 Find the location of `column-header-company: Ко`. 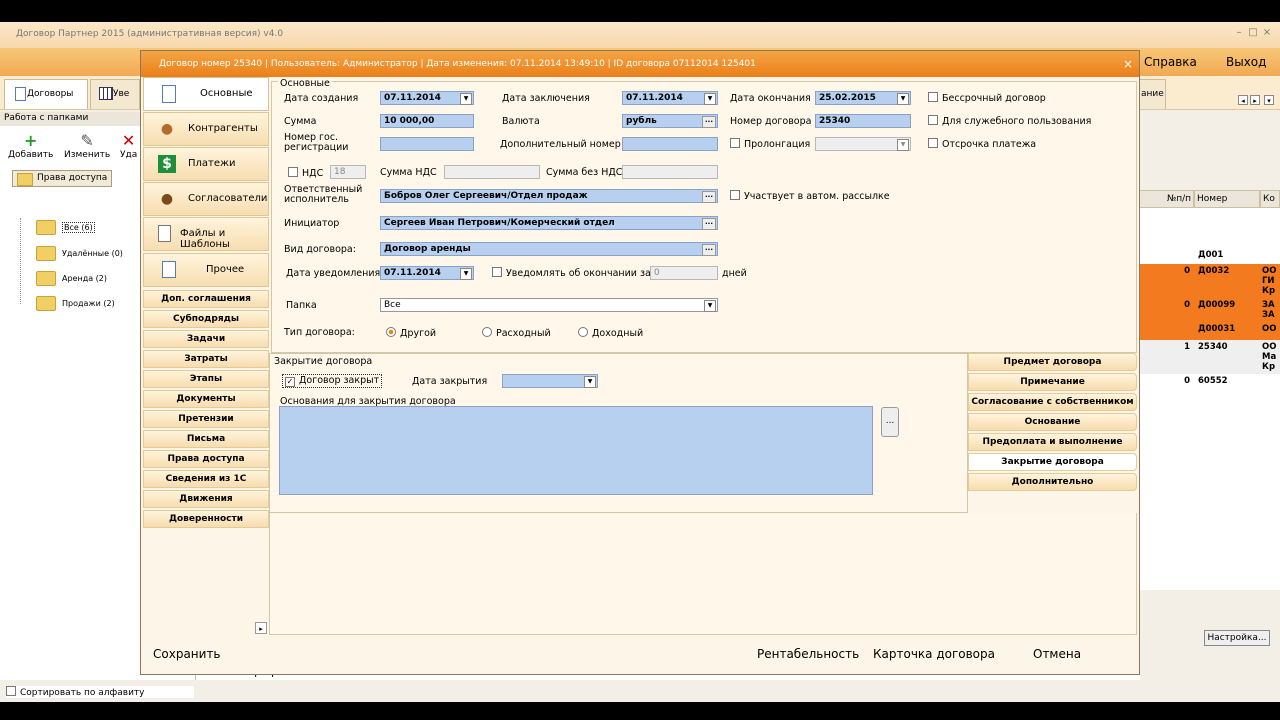

column-header-company: Ко is located at coordinates (1270, 199).